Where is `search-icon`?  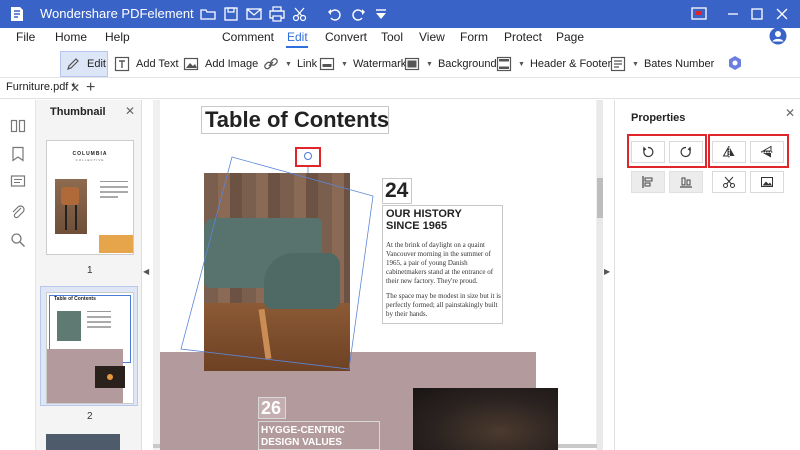 search-icon is located at coordinates (18, 240).